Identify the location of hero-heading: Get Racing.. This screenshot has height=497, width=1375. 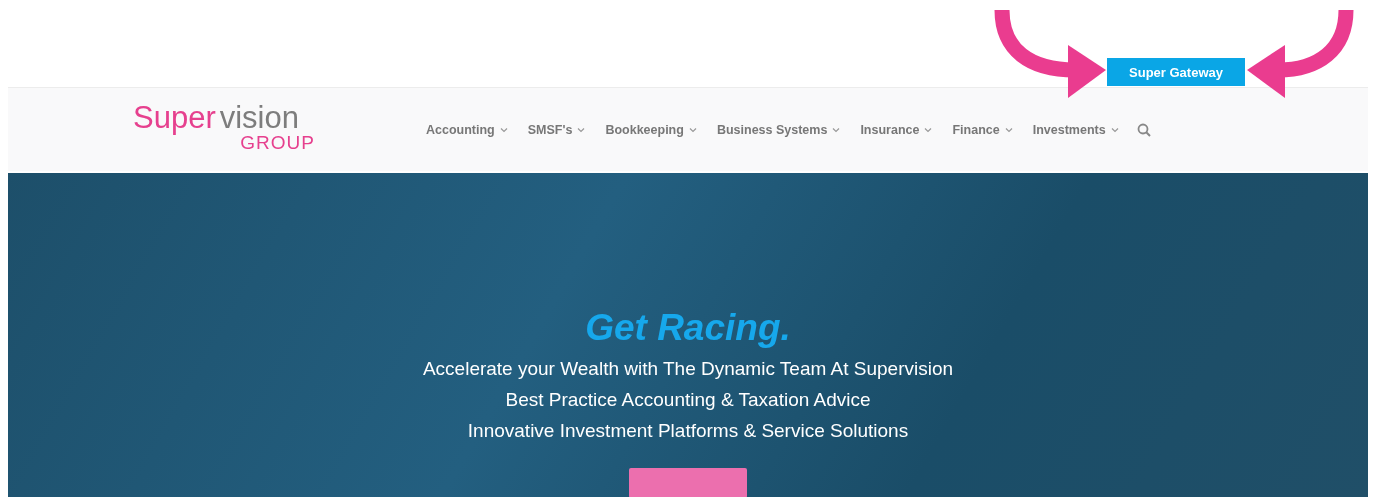
(688, 328).